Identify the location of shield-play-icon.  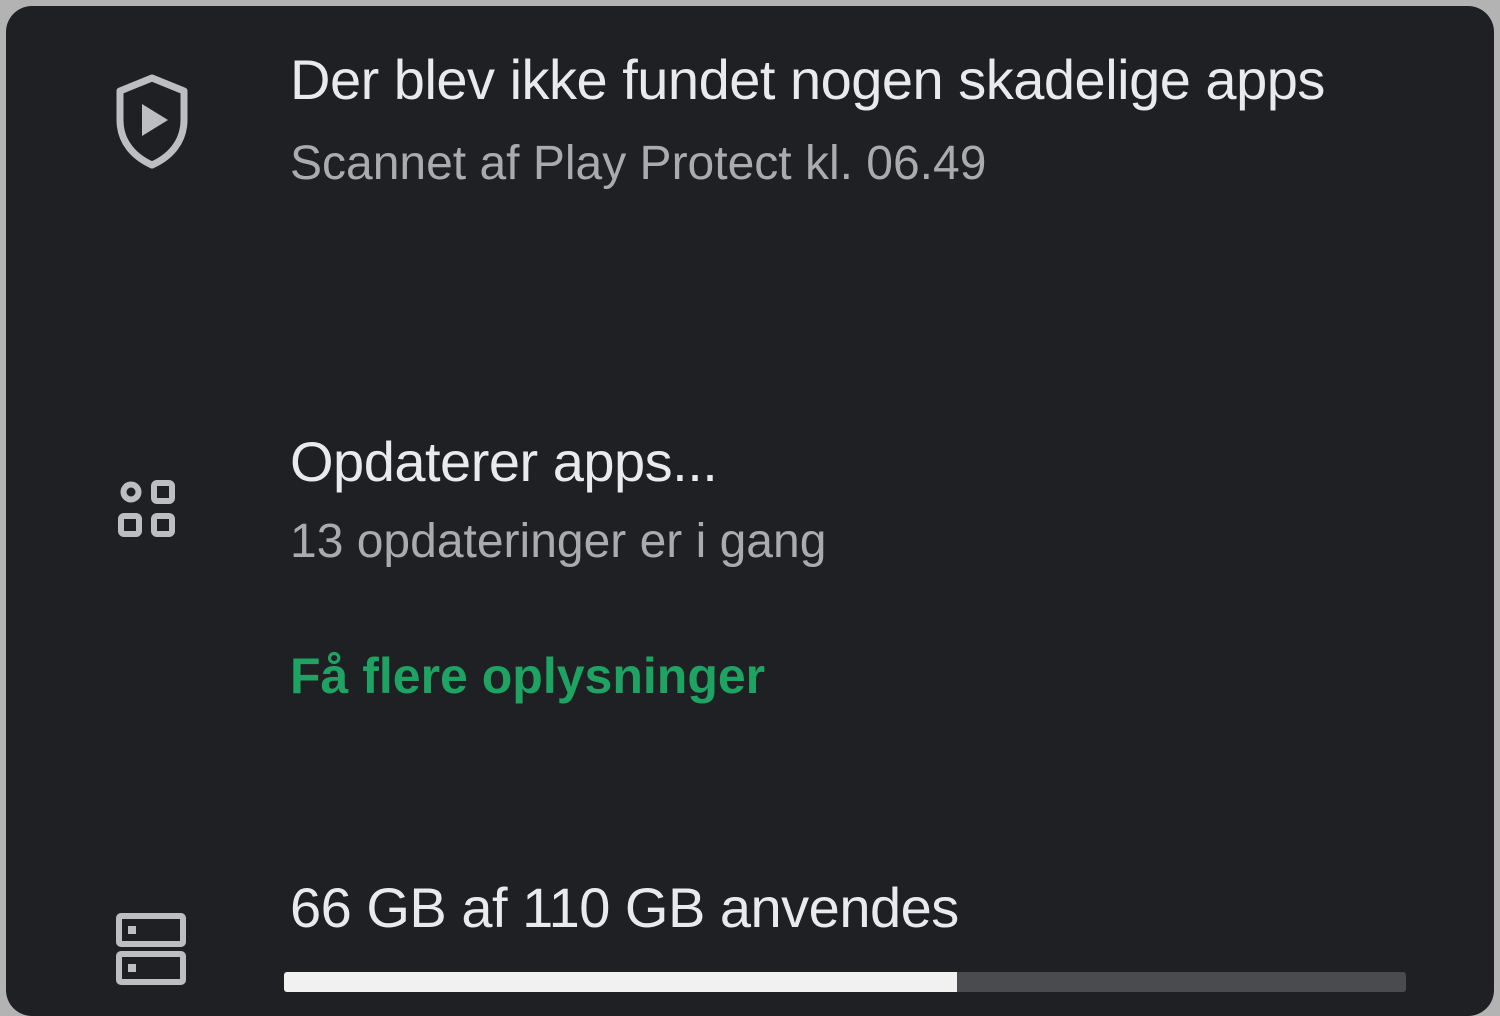
(152, 122).